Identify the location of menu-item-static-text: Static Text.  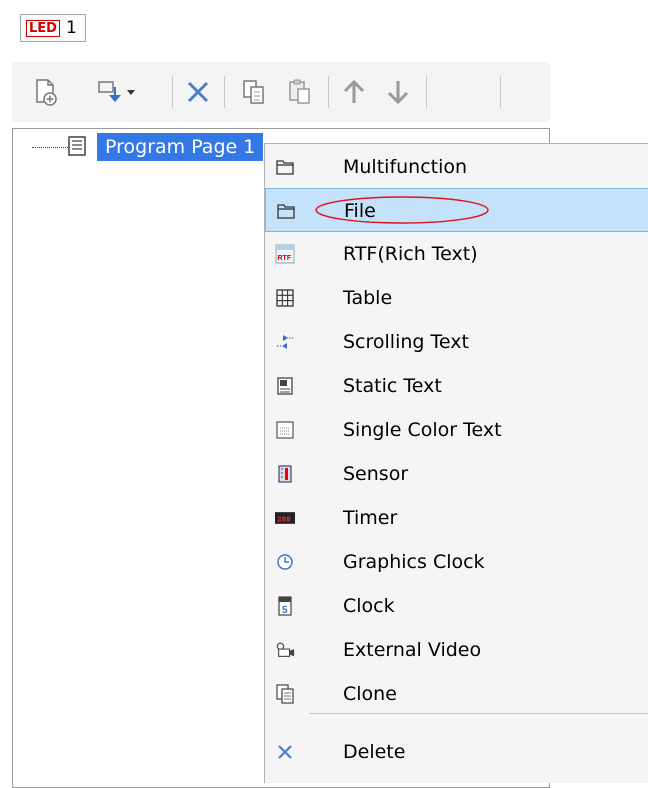
(456, 386).